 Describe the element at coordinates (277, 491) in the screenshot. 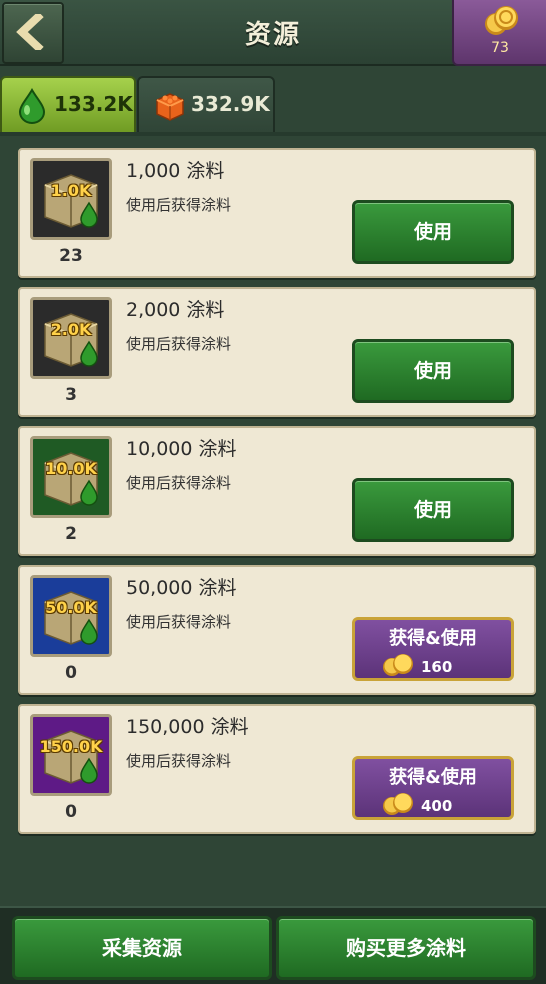

I see `item-card-10k: 10.0K 2 10,000 涂料 使用后获得涂料 使用` at that location.